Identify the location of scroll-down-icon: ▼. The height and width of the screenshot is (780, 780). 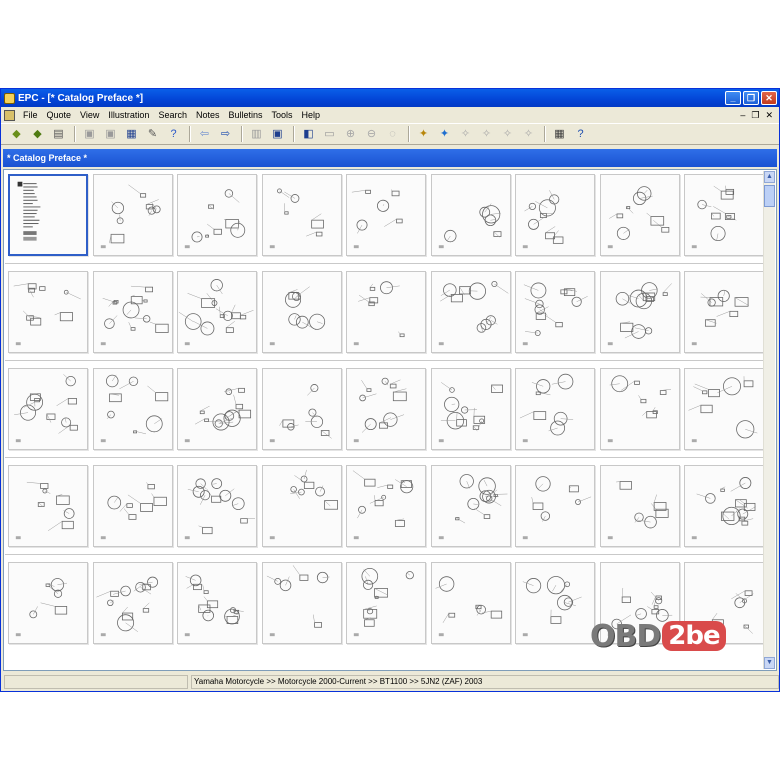
(769, 663).